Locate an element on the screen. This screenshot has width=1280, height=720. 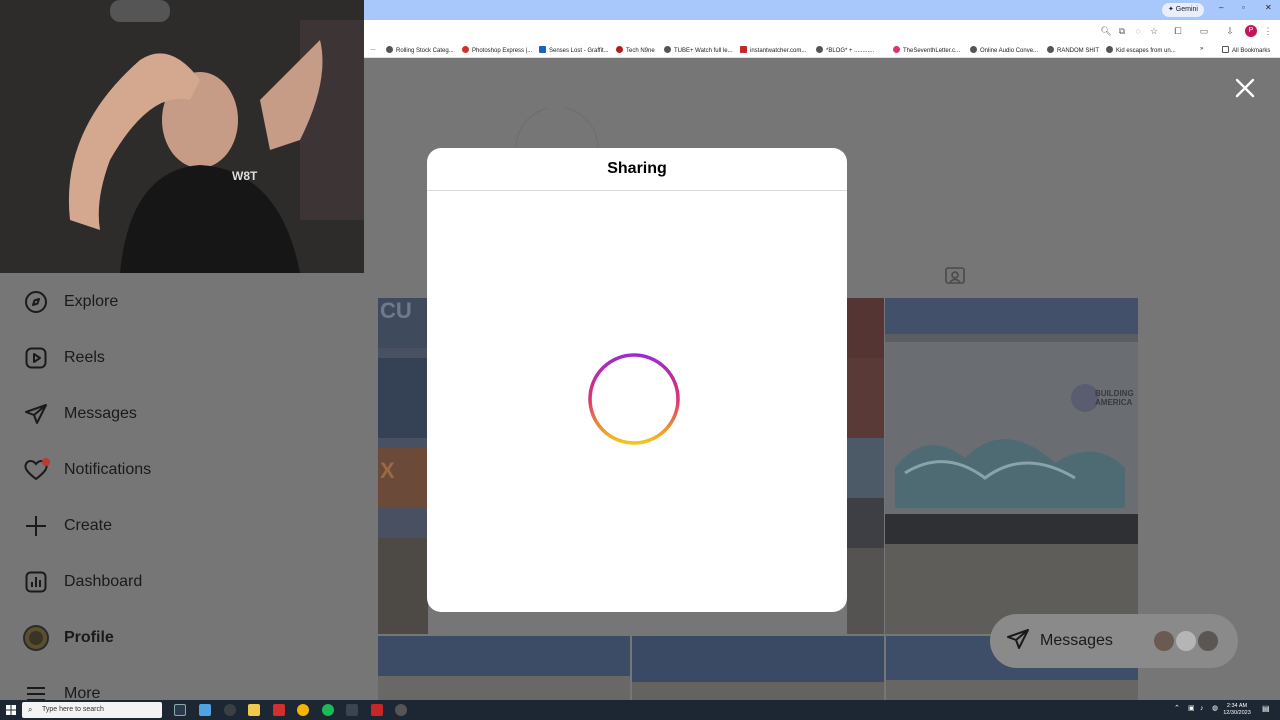
zoom-icon: 🔍︎ is located at coordinates (1106, 31).